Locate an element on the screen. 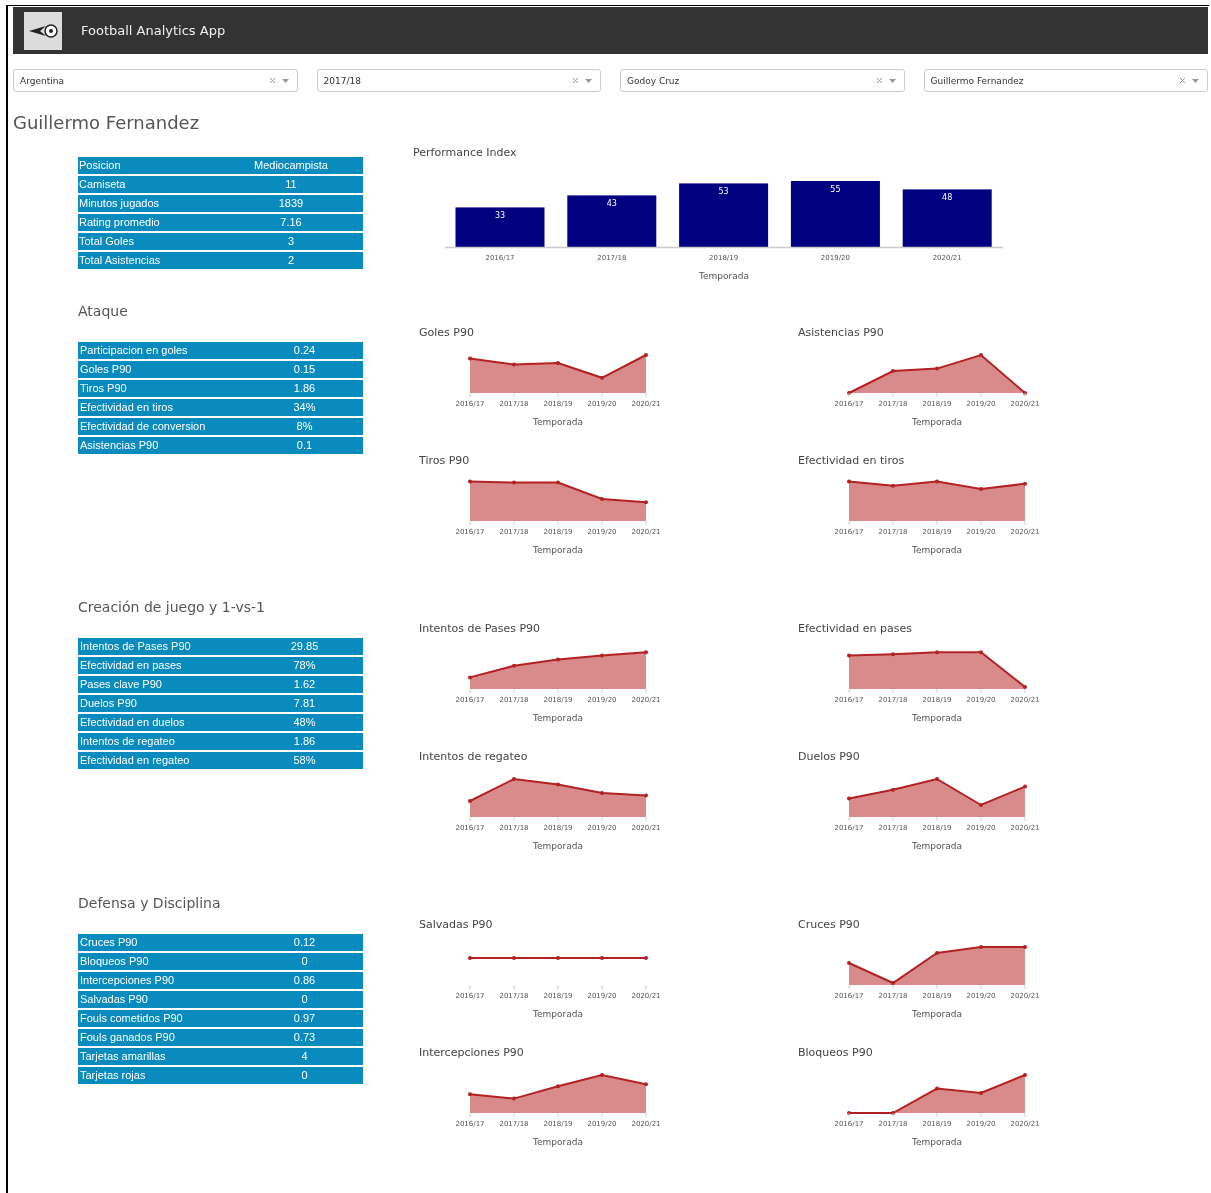 The height and width of the screenshot is (1193, 1211). table-cell-text: 0.1 is located at coordinates (304, 445).